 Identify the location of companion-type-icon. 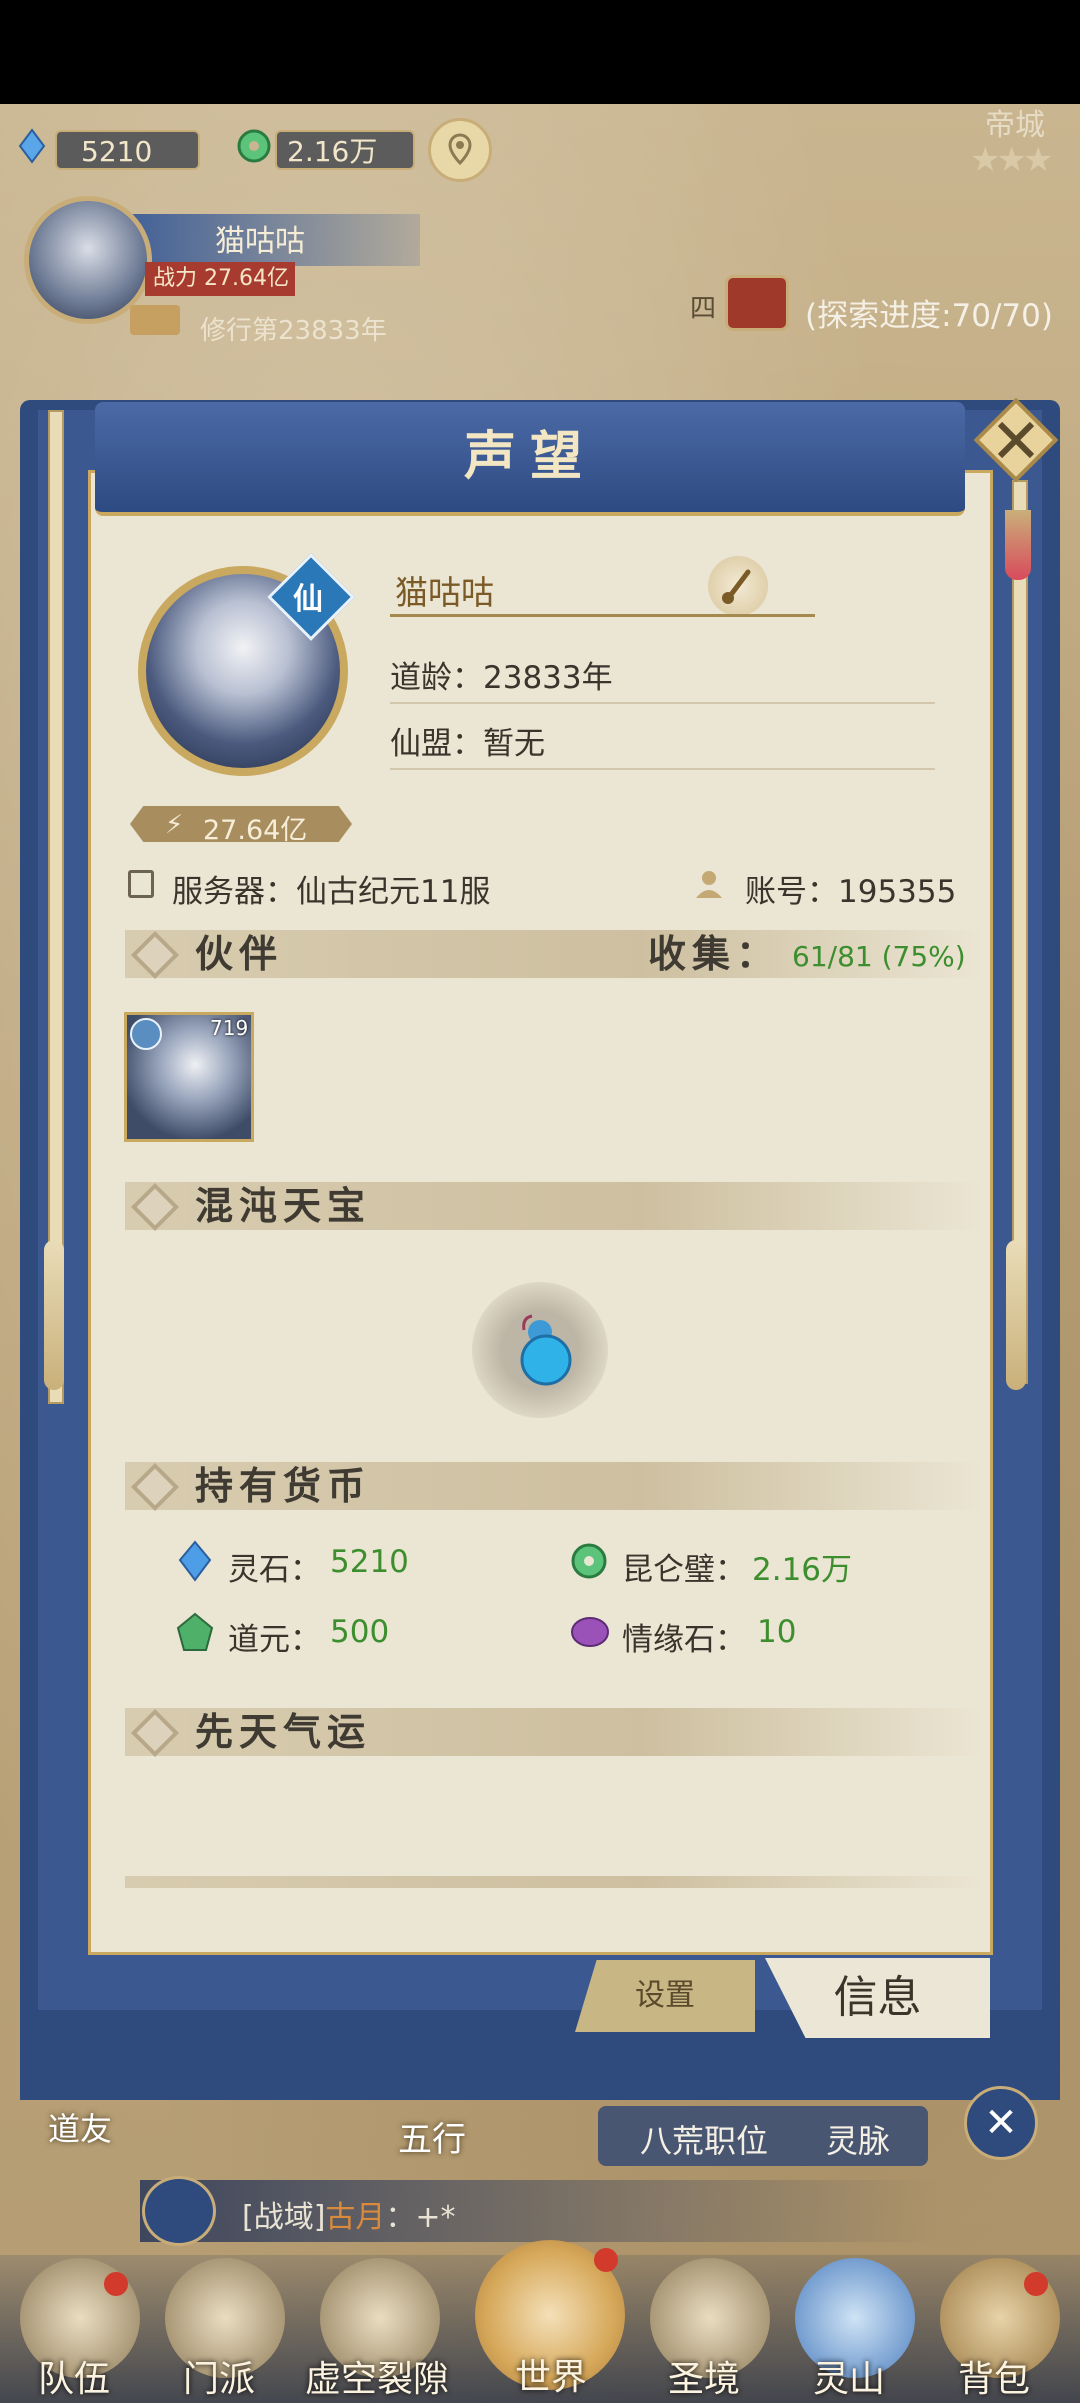
(146, 1034).